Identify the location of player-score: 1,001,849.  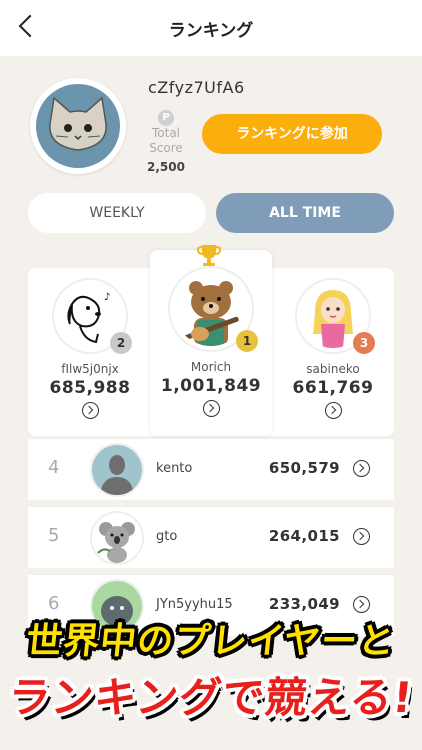
(211, 386).